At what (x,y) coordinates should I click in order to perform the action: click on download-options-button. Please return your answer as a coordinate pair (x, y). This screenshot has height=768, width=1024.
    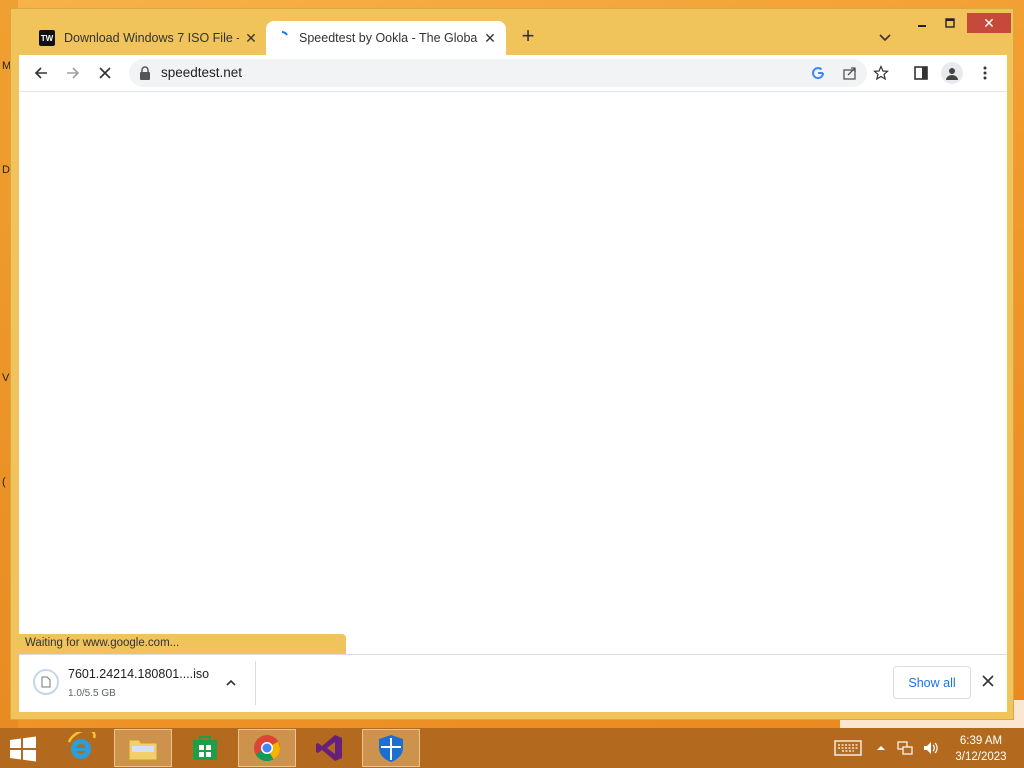
    Looking at the image, I should click on (231, 683).